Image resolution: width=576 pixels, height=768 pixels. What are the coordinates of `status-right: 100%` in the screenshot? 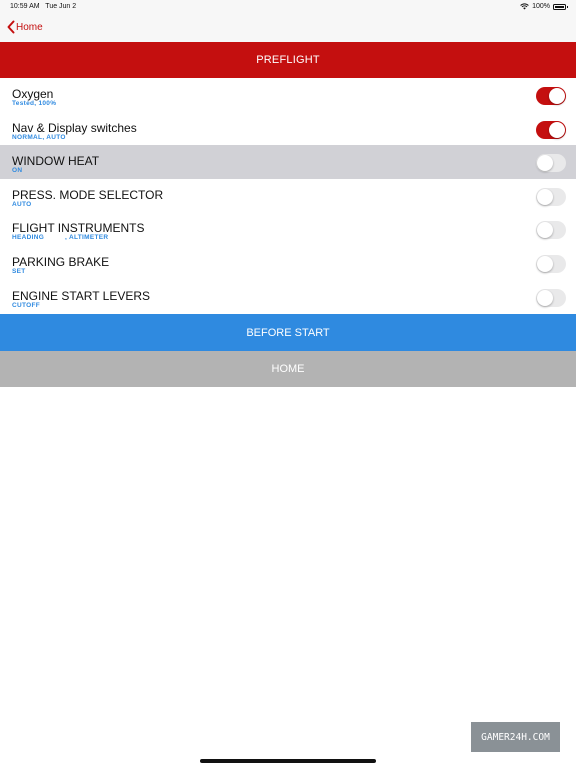 It's located at (544, 6).